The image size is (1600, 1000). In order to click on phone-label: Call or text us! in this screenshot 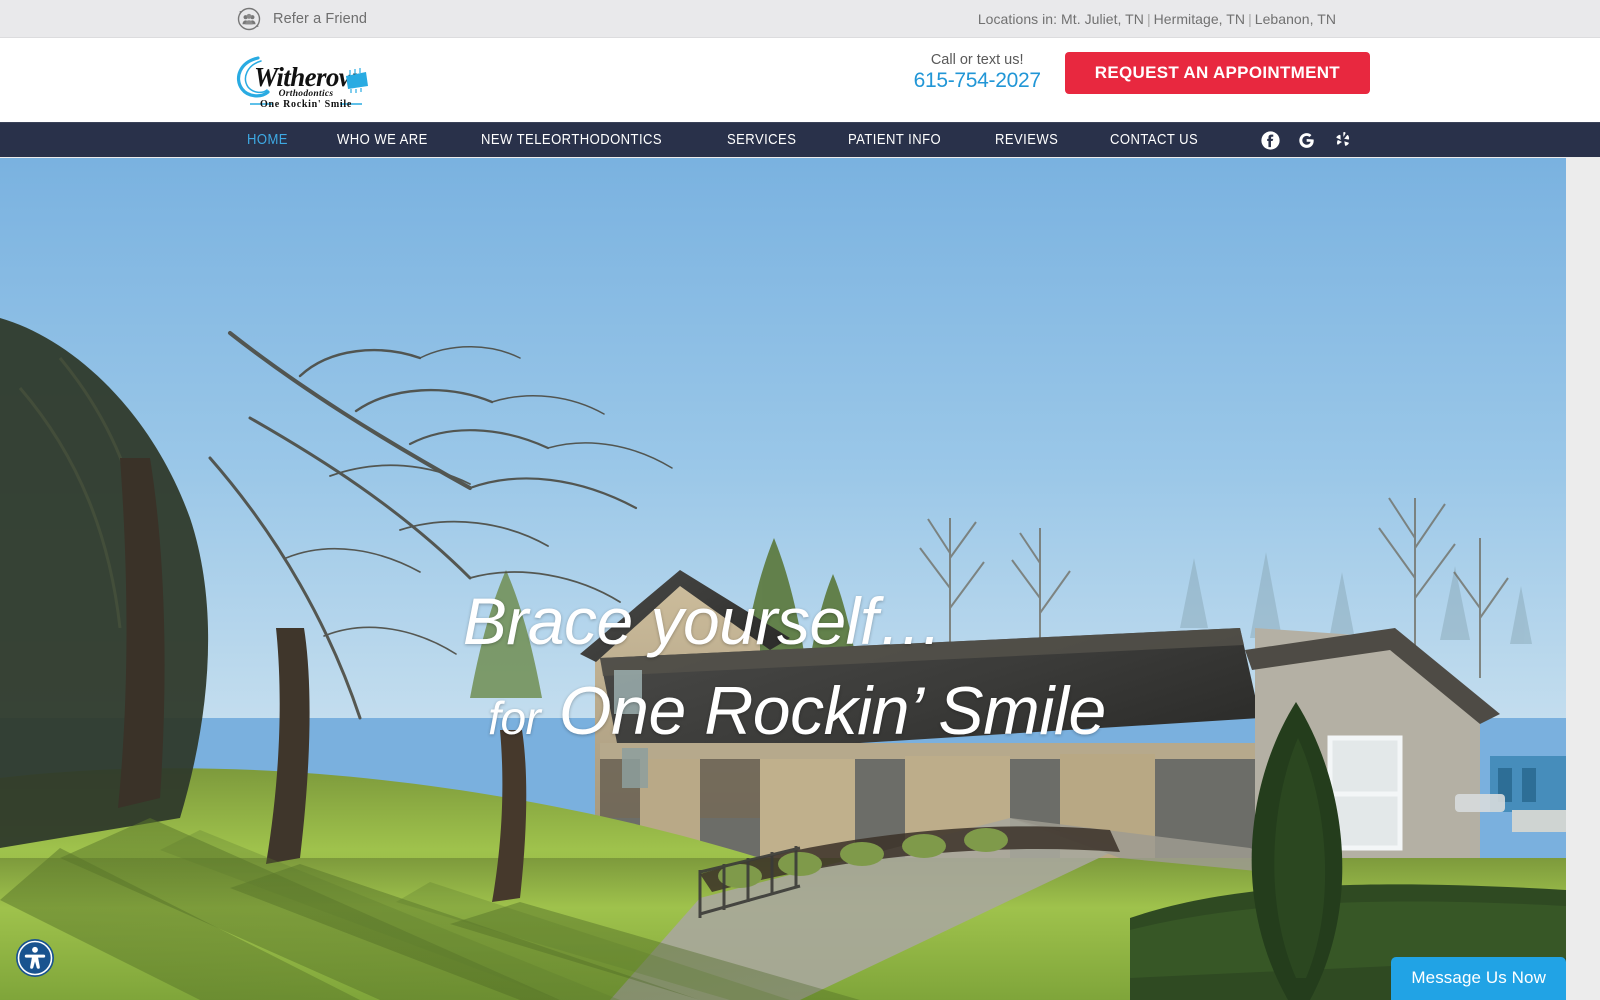, I will do `click(977, 60)`.